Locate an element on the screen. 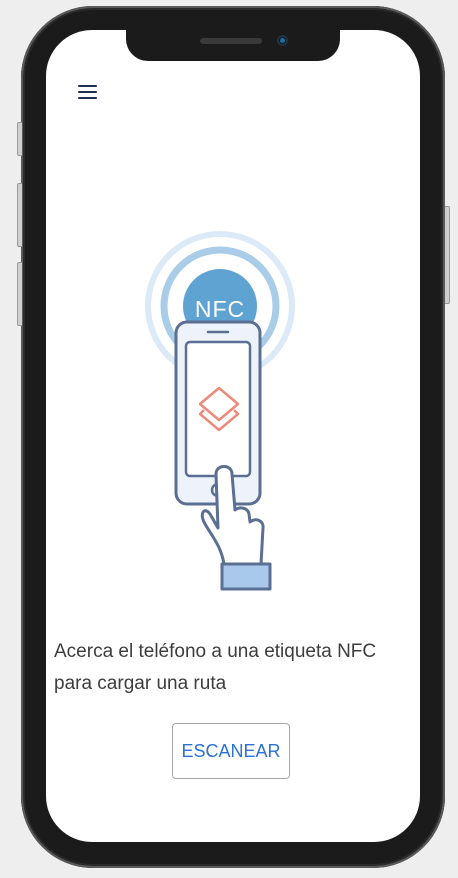  volume-up-button is located at coordinates (19, 215).